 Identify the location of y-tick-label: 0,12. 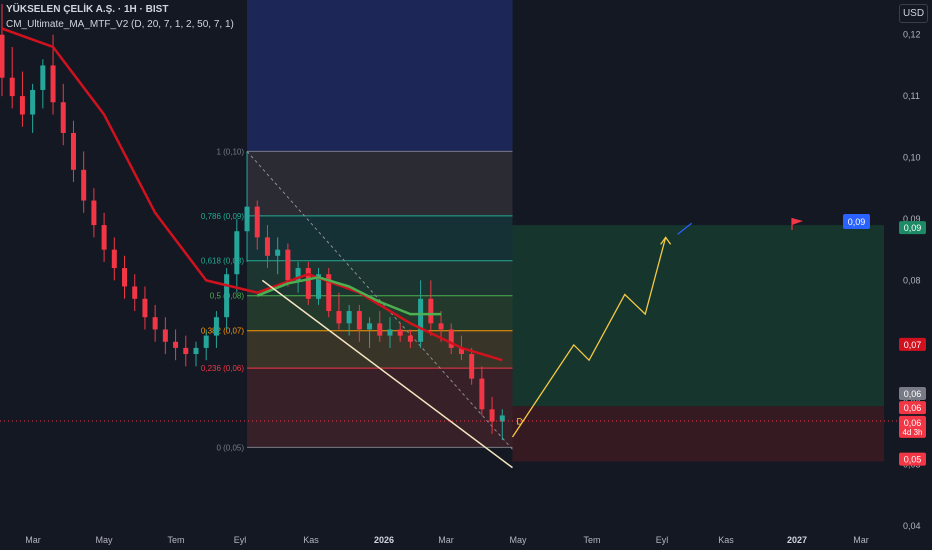
(912, 35).